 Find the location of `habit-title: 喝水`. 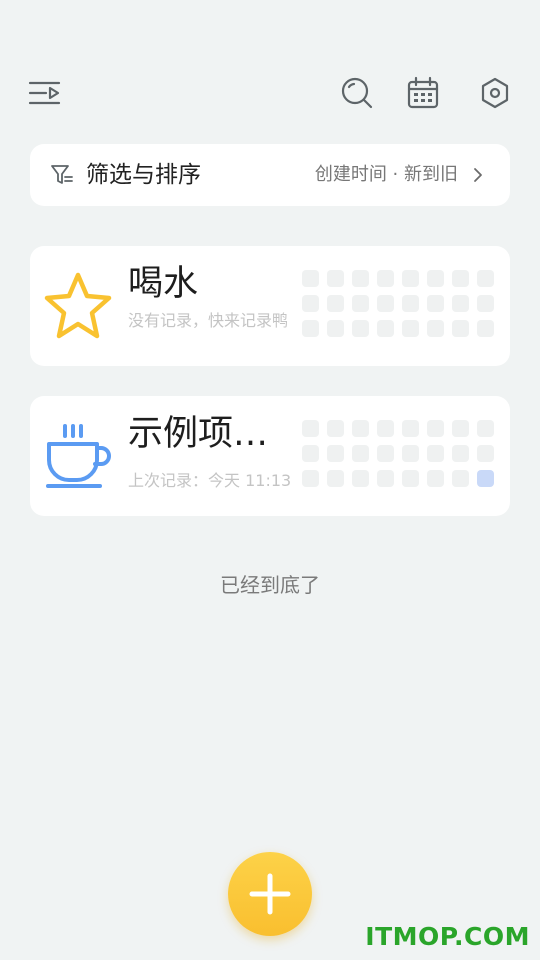

habit-title: 喝水 is located at coordinates (163, 284).